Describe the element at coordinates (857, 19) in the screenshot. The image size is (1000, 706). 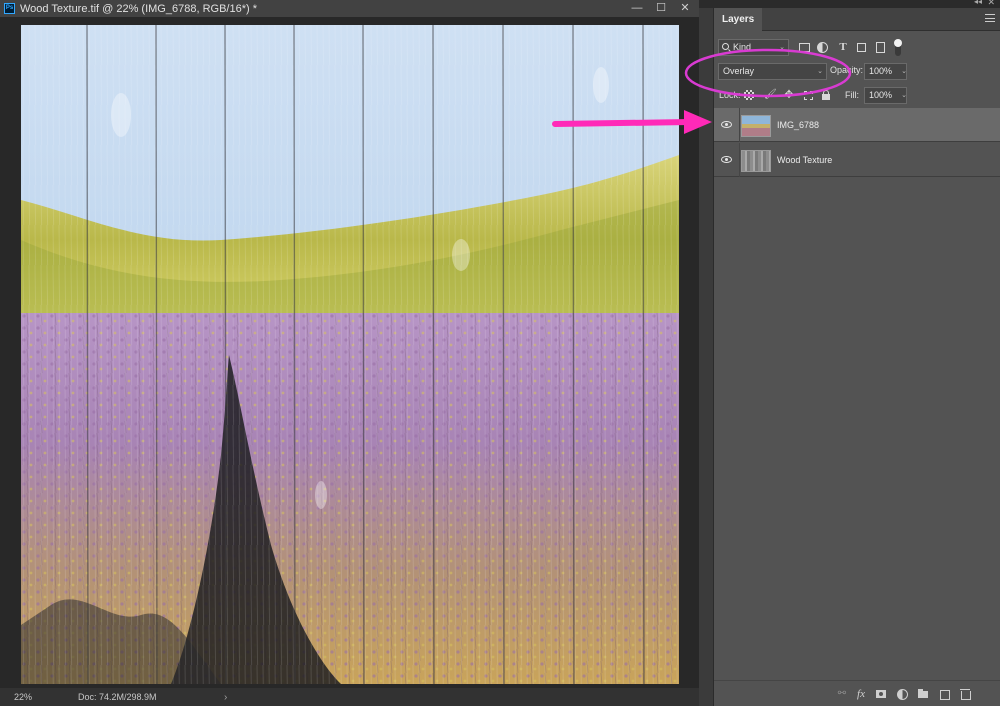
I see `layers-panel-tabbar: Layers` at that location.